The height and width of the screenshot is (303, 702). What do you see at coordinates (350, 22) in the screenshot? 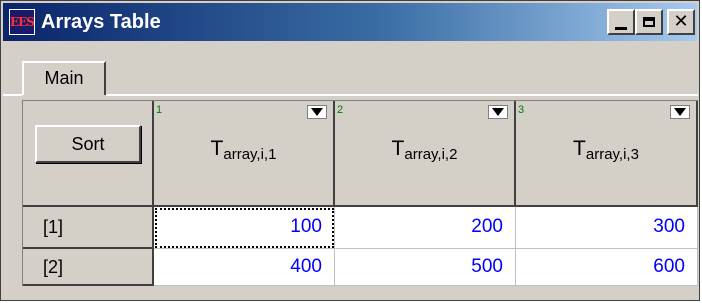
I see `title-bar: EES Arrays Table ✕` at bounding box center [350, 22].